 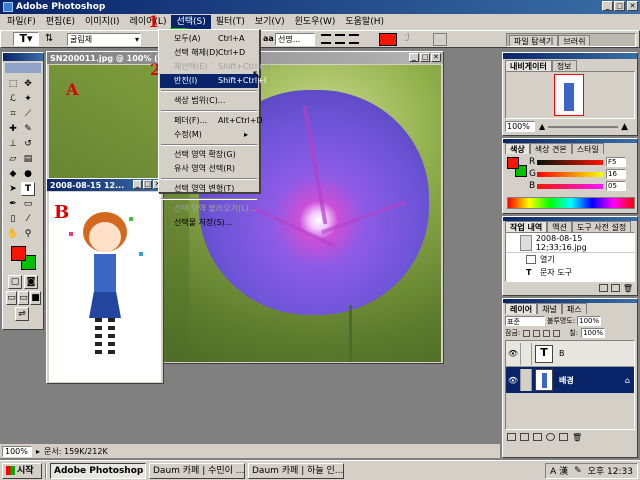 I want to click on menu-grow: 선택 영역 확장(G), so click(x=209, y=155).